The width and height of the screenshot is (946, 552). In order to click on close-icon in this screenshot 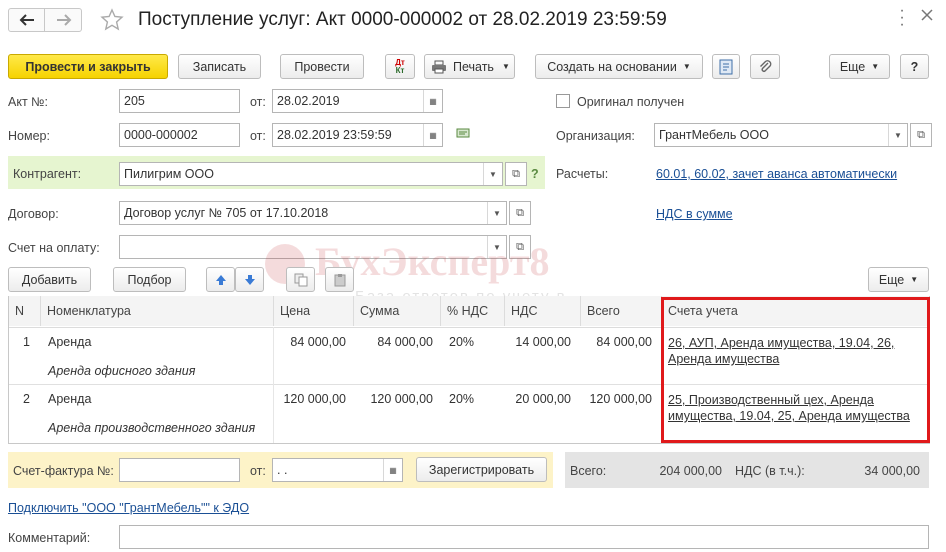, I will do `click(927, 15)`.